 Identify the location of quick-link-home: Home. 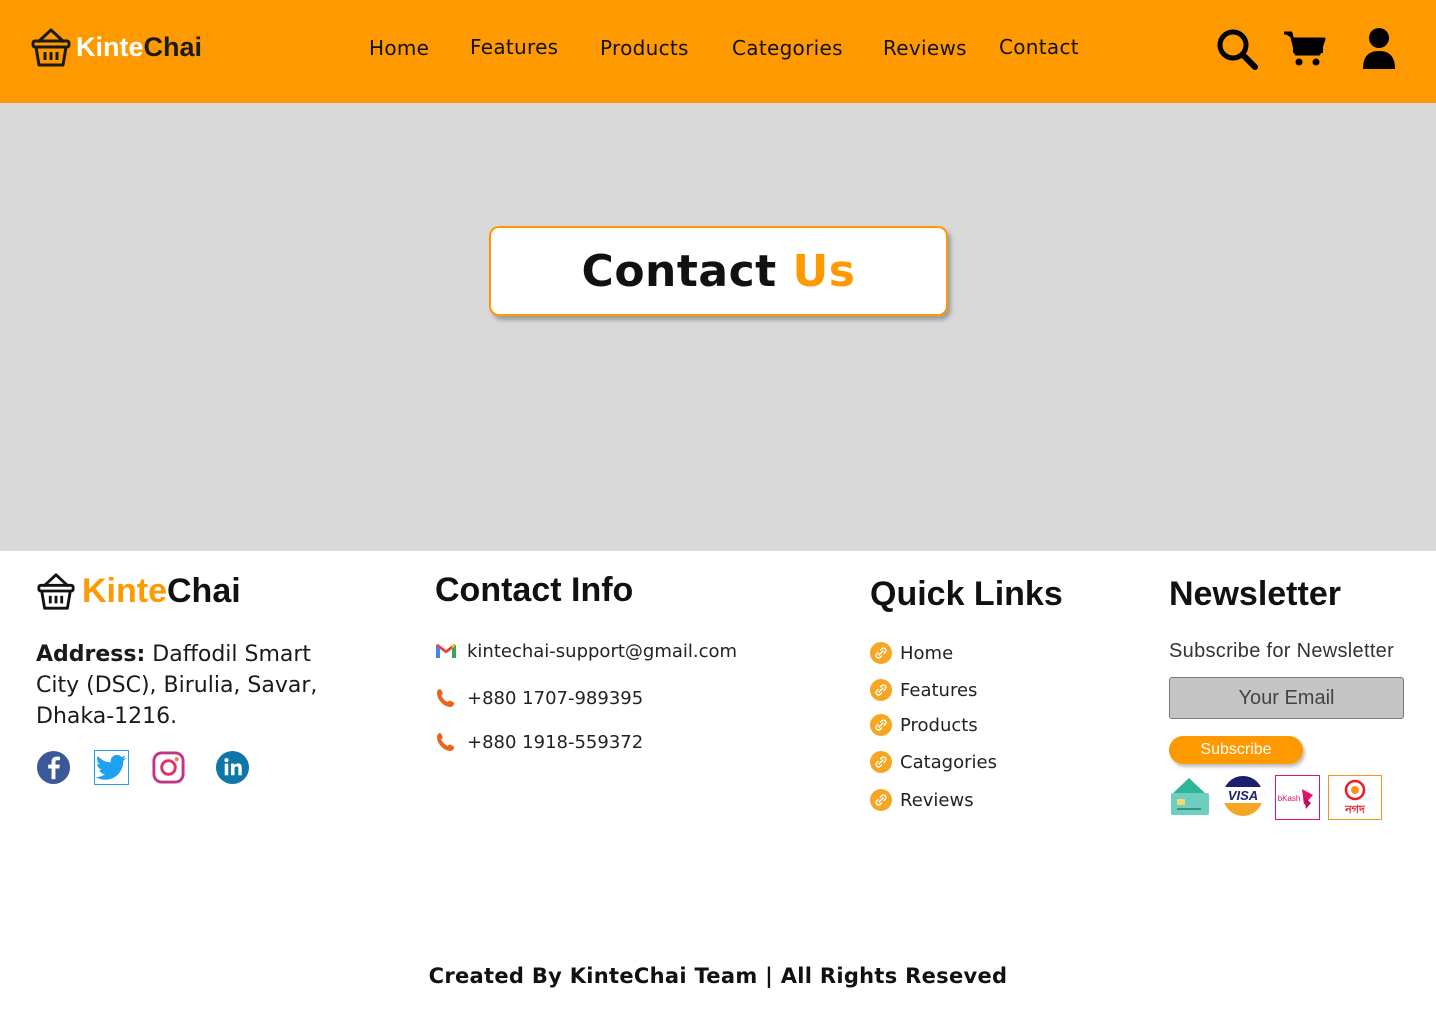
(911, 653).